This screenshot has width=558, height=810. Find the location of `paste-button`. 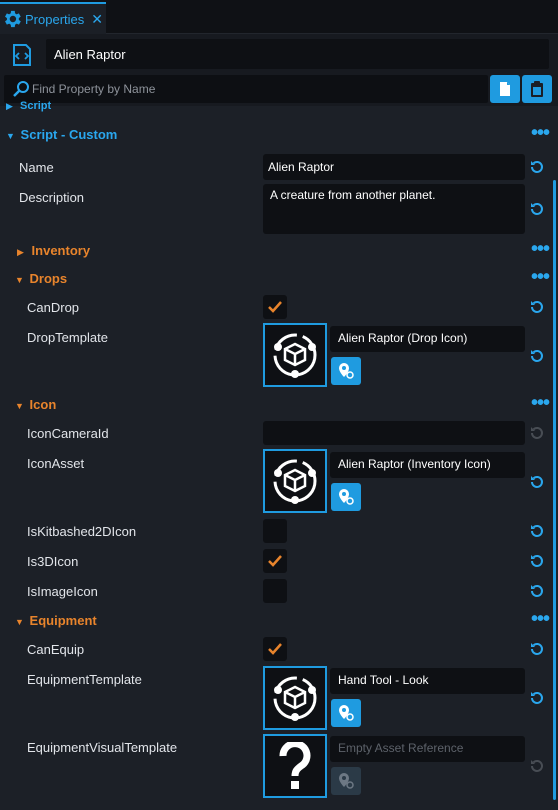

paste-button is located at coordinates (537, 89).